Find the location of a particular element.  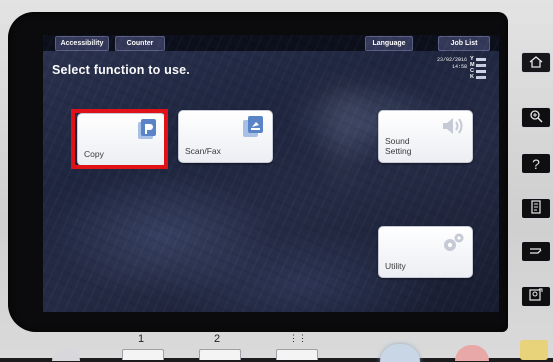

scan-fax-icon is located at coordinates (253, 130).